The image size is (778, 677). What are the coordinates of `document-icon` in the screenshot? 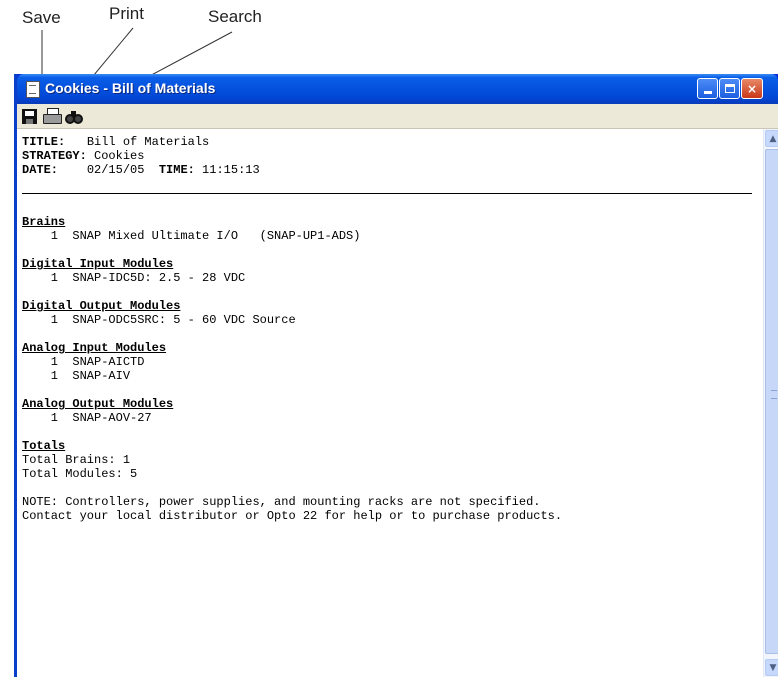 It's located at (33, 89).